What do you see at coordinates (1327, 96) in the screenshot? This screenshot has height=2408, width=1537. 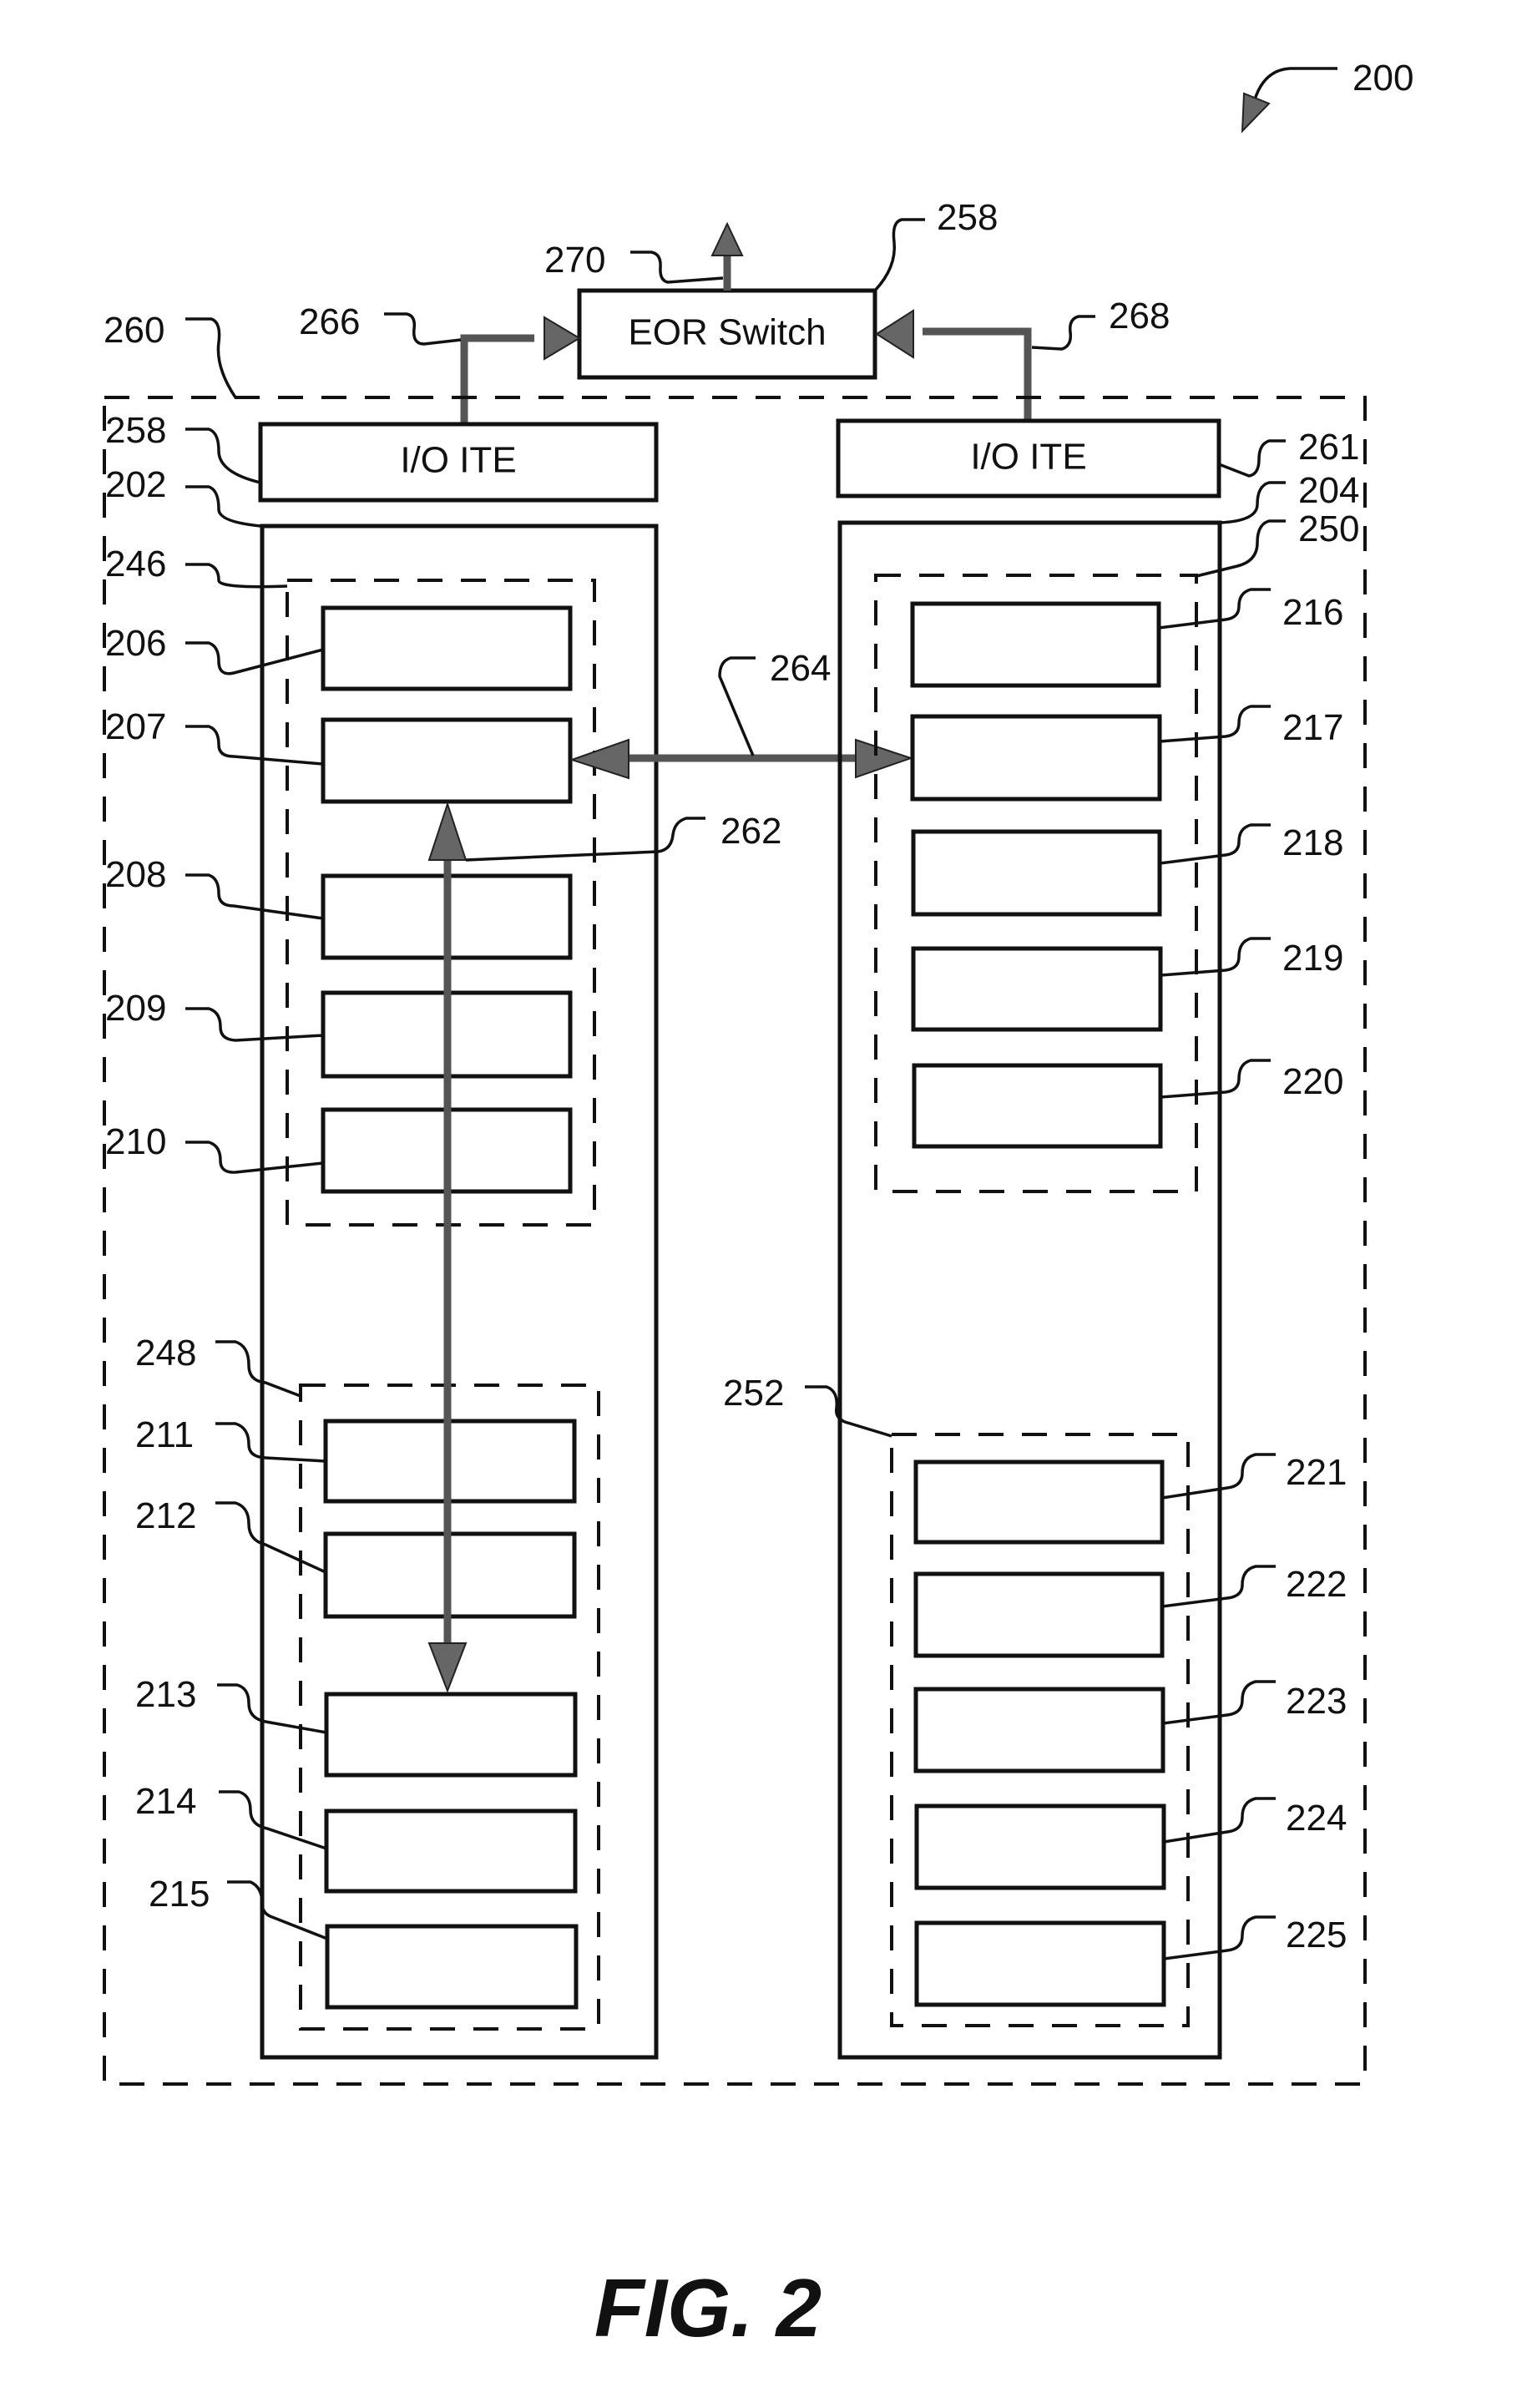 I see `figure-ref-200: 200` at bounding box center [1327, 96].